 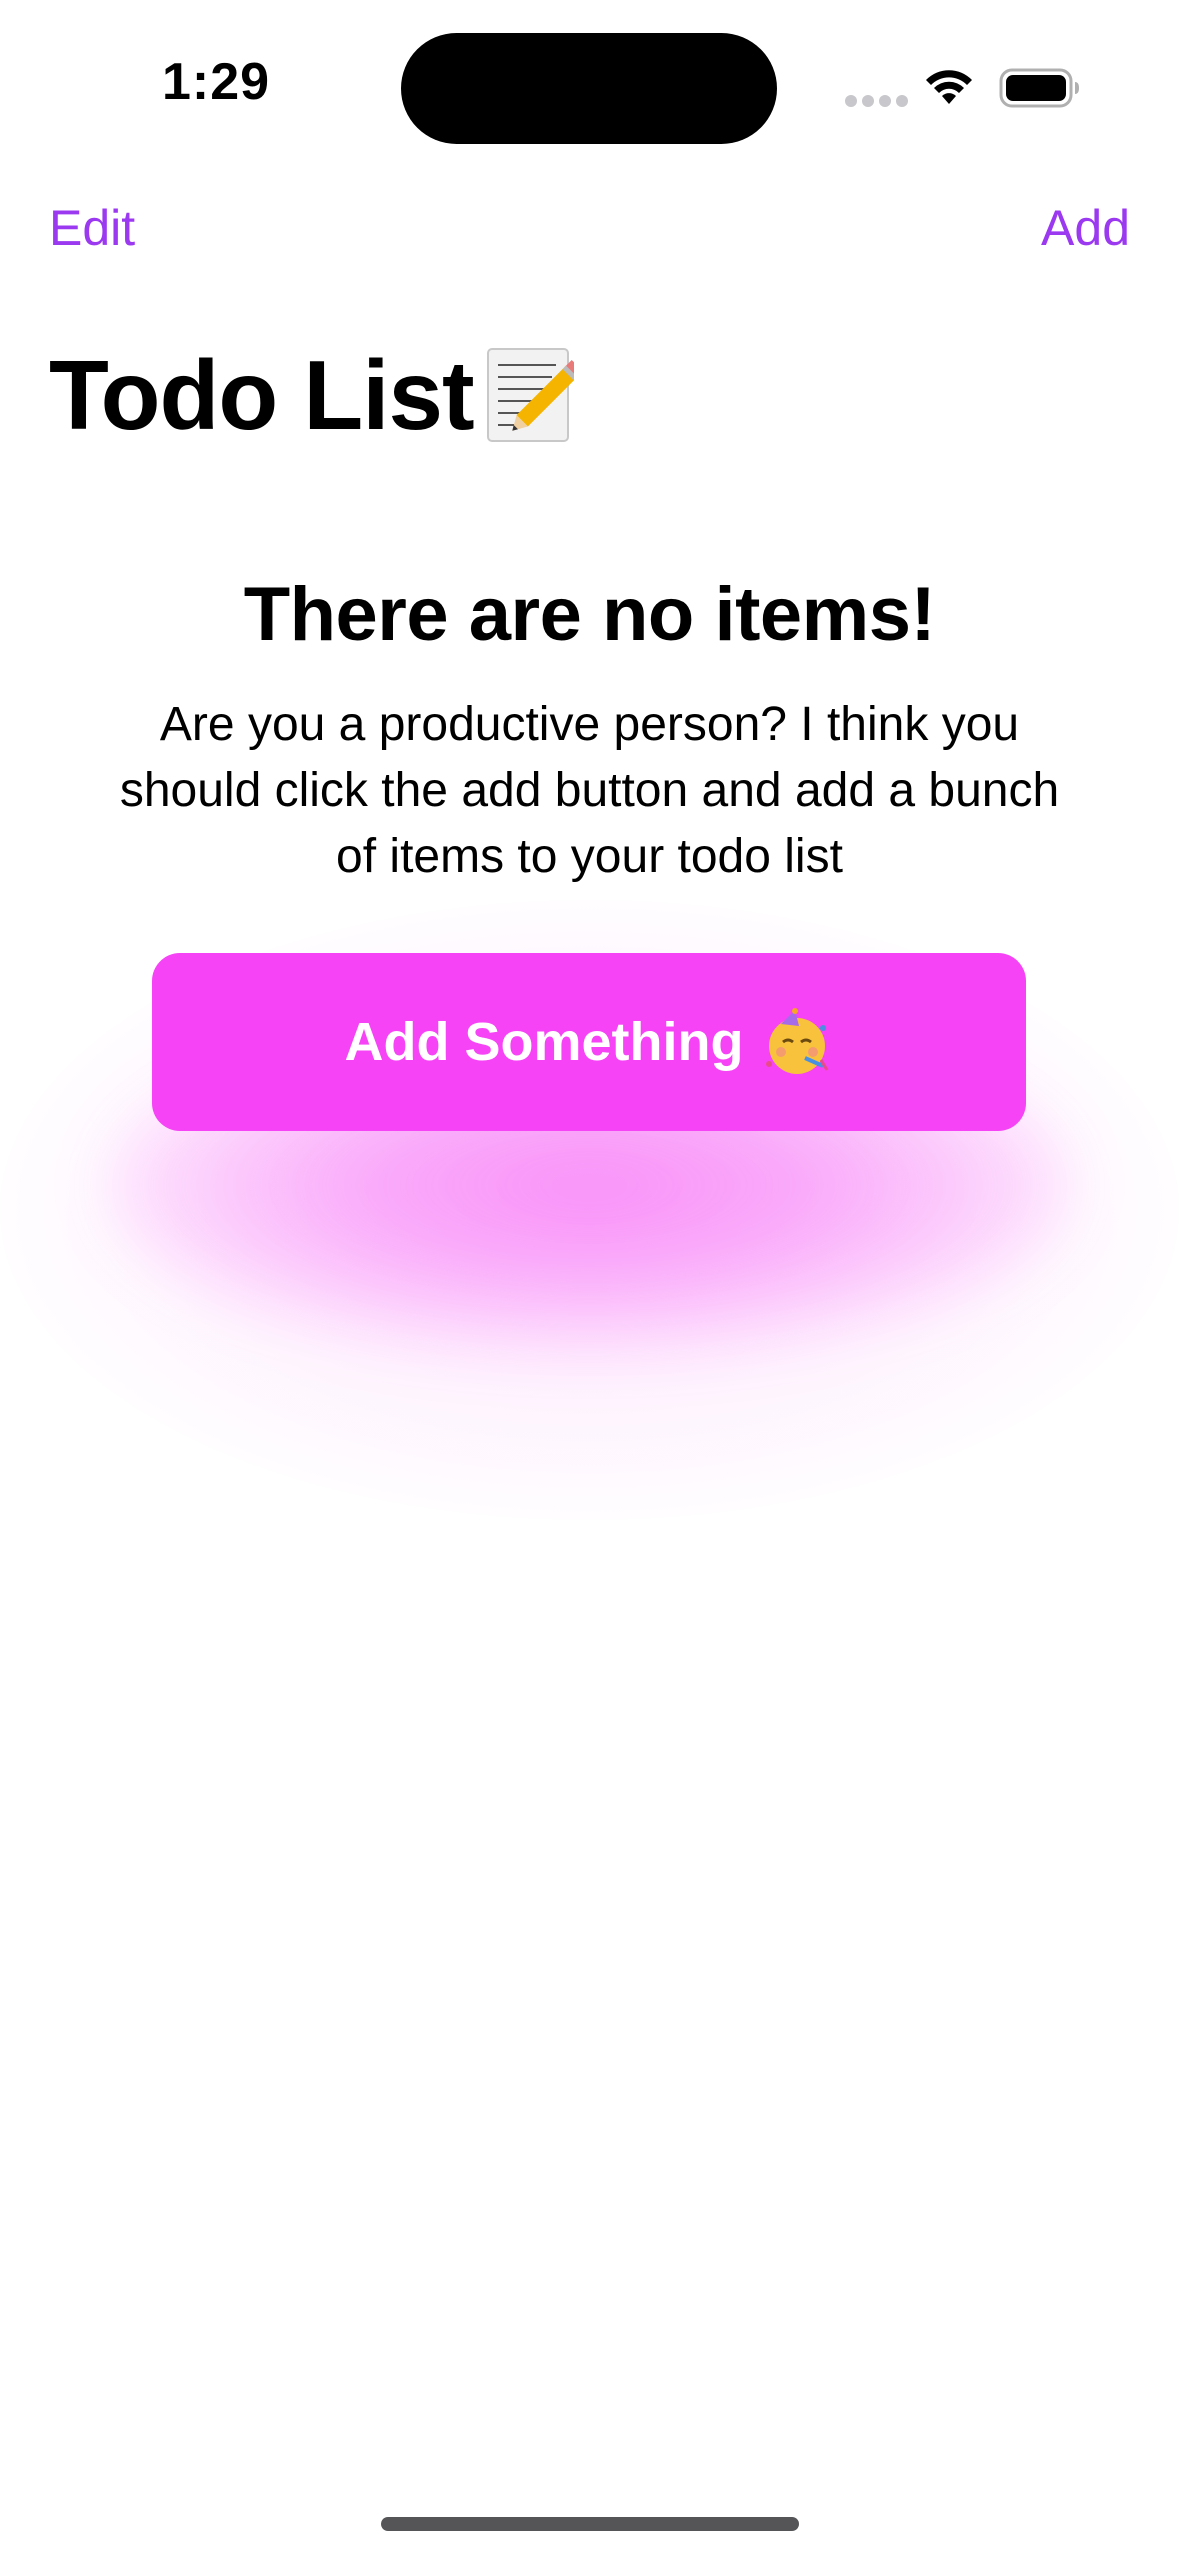 I want to click on dynamic-island, so click(x=589, y=88).